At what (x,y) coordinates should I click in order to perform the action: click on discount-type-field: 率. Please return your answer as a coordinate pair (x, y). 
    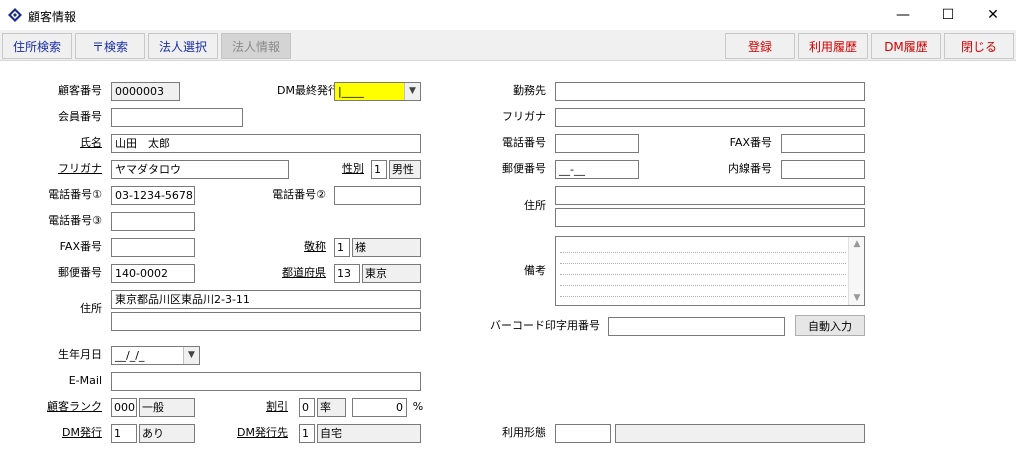
    Looking at the image, I should click on (331, 407).